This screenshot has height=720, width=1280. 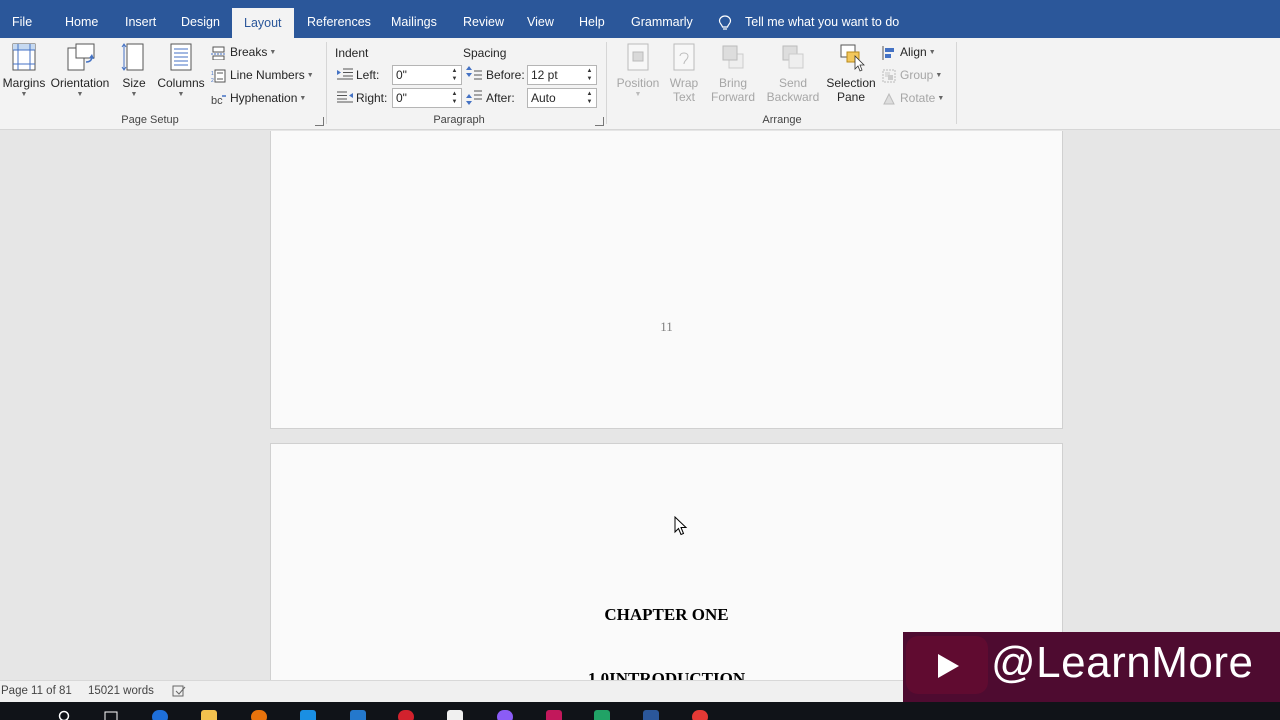 I want to click on spacing-before-field: ▲▼, so click(x=562, y=75).